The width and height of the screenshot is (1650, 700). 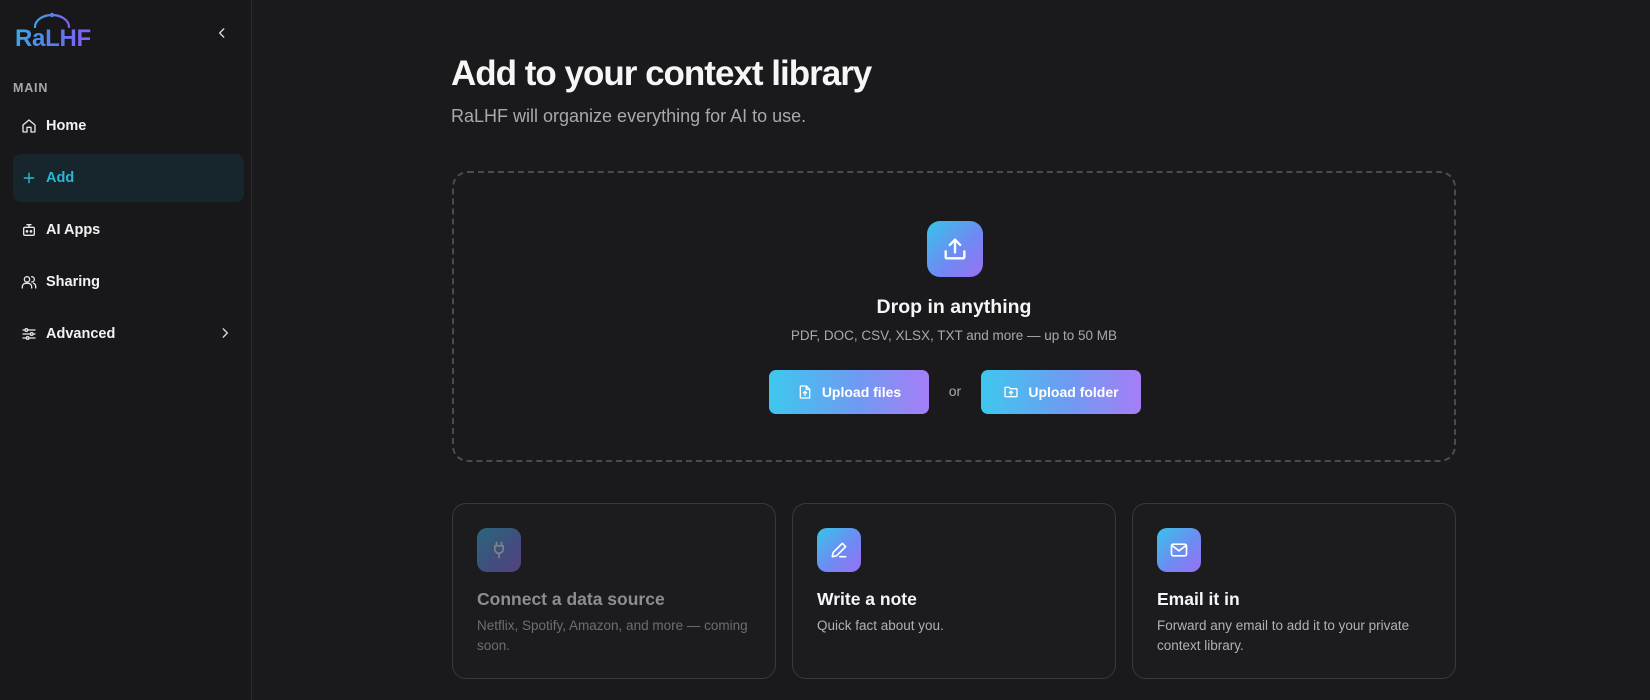 What do you see at coordinates (29, 282) in the screenshot?
I see `users-icon` at bounding box center [29, 282].